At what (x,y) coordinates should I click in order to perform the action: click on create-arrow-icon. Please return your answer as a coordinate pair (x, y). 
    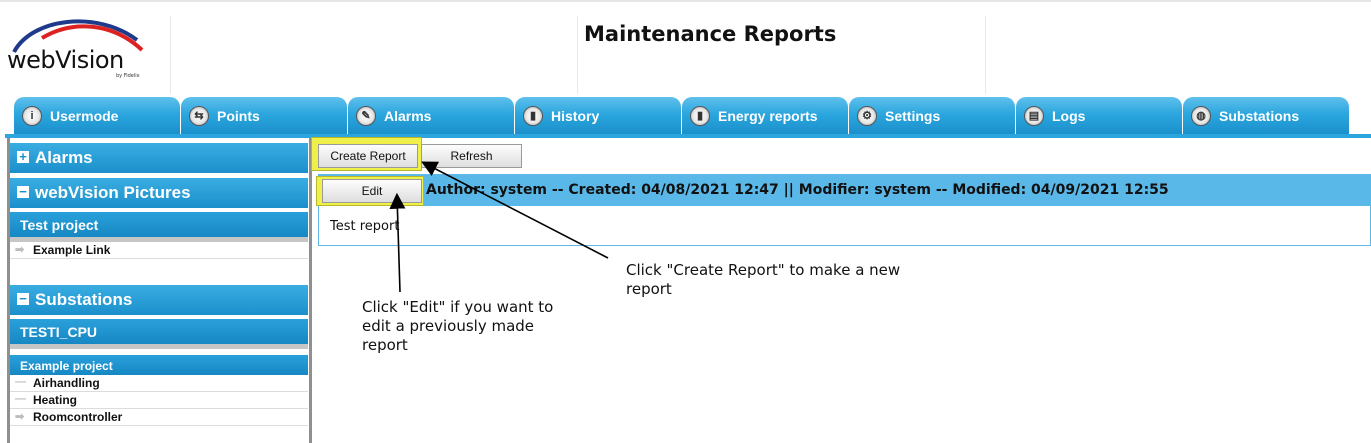
    Looking at the image, I should click on (515, 210).